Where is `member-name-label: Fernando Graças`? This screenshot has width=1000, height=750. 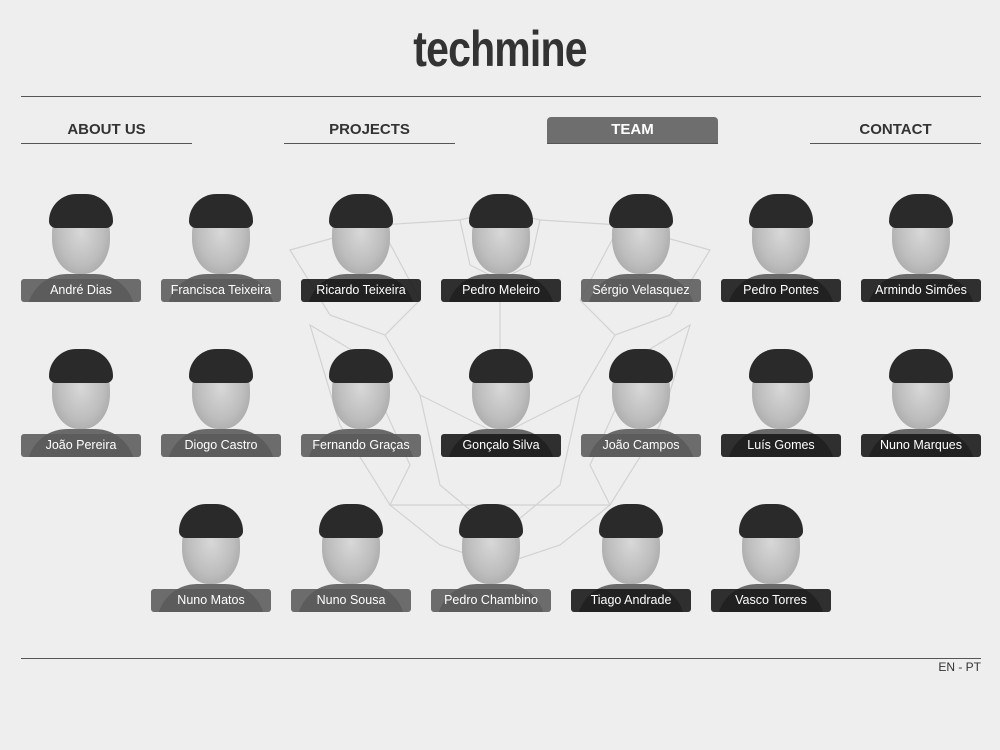 member-name-label: Fernando Graças is located at coordinates (361, 445).